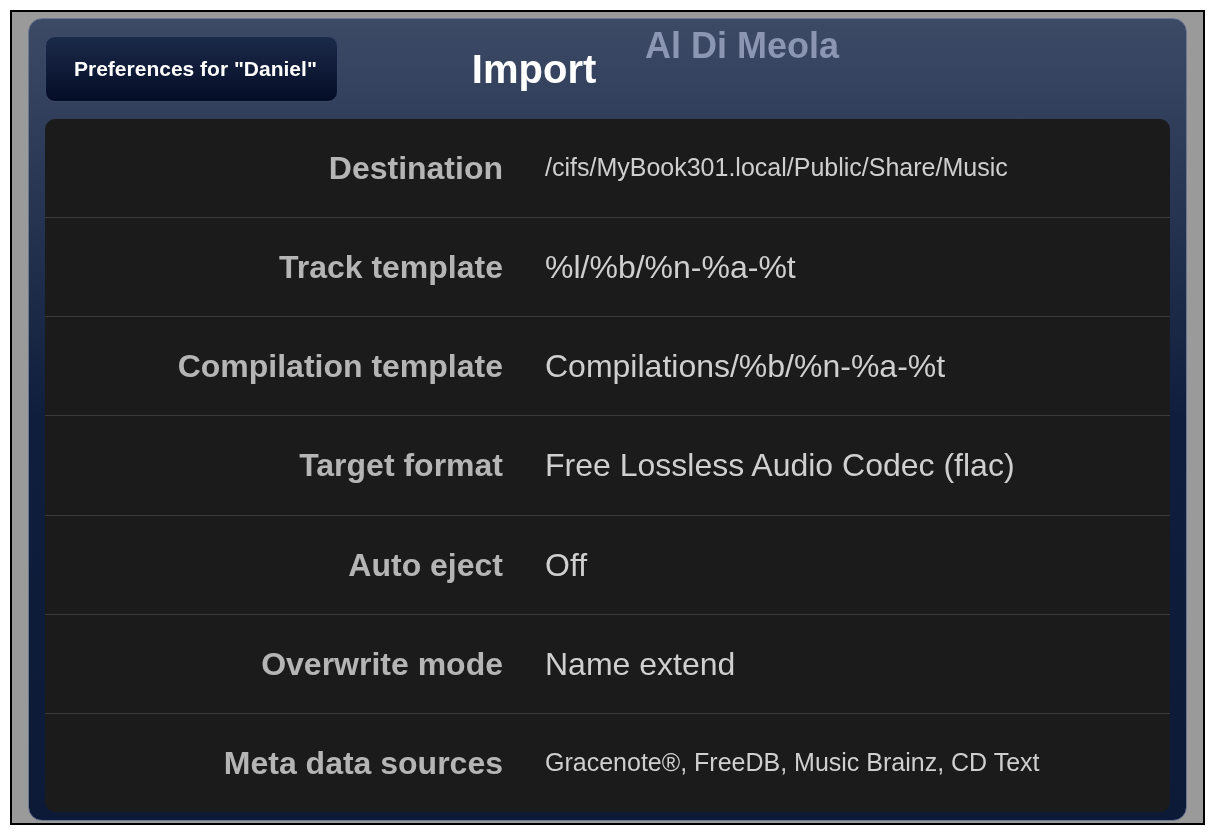 The image size is (1215, 835). I want to click on setting-label: Compilation template, so click(339, 367).